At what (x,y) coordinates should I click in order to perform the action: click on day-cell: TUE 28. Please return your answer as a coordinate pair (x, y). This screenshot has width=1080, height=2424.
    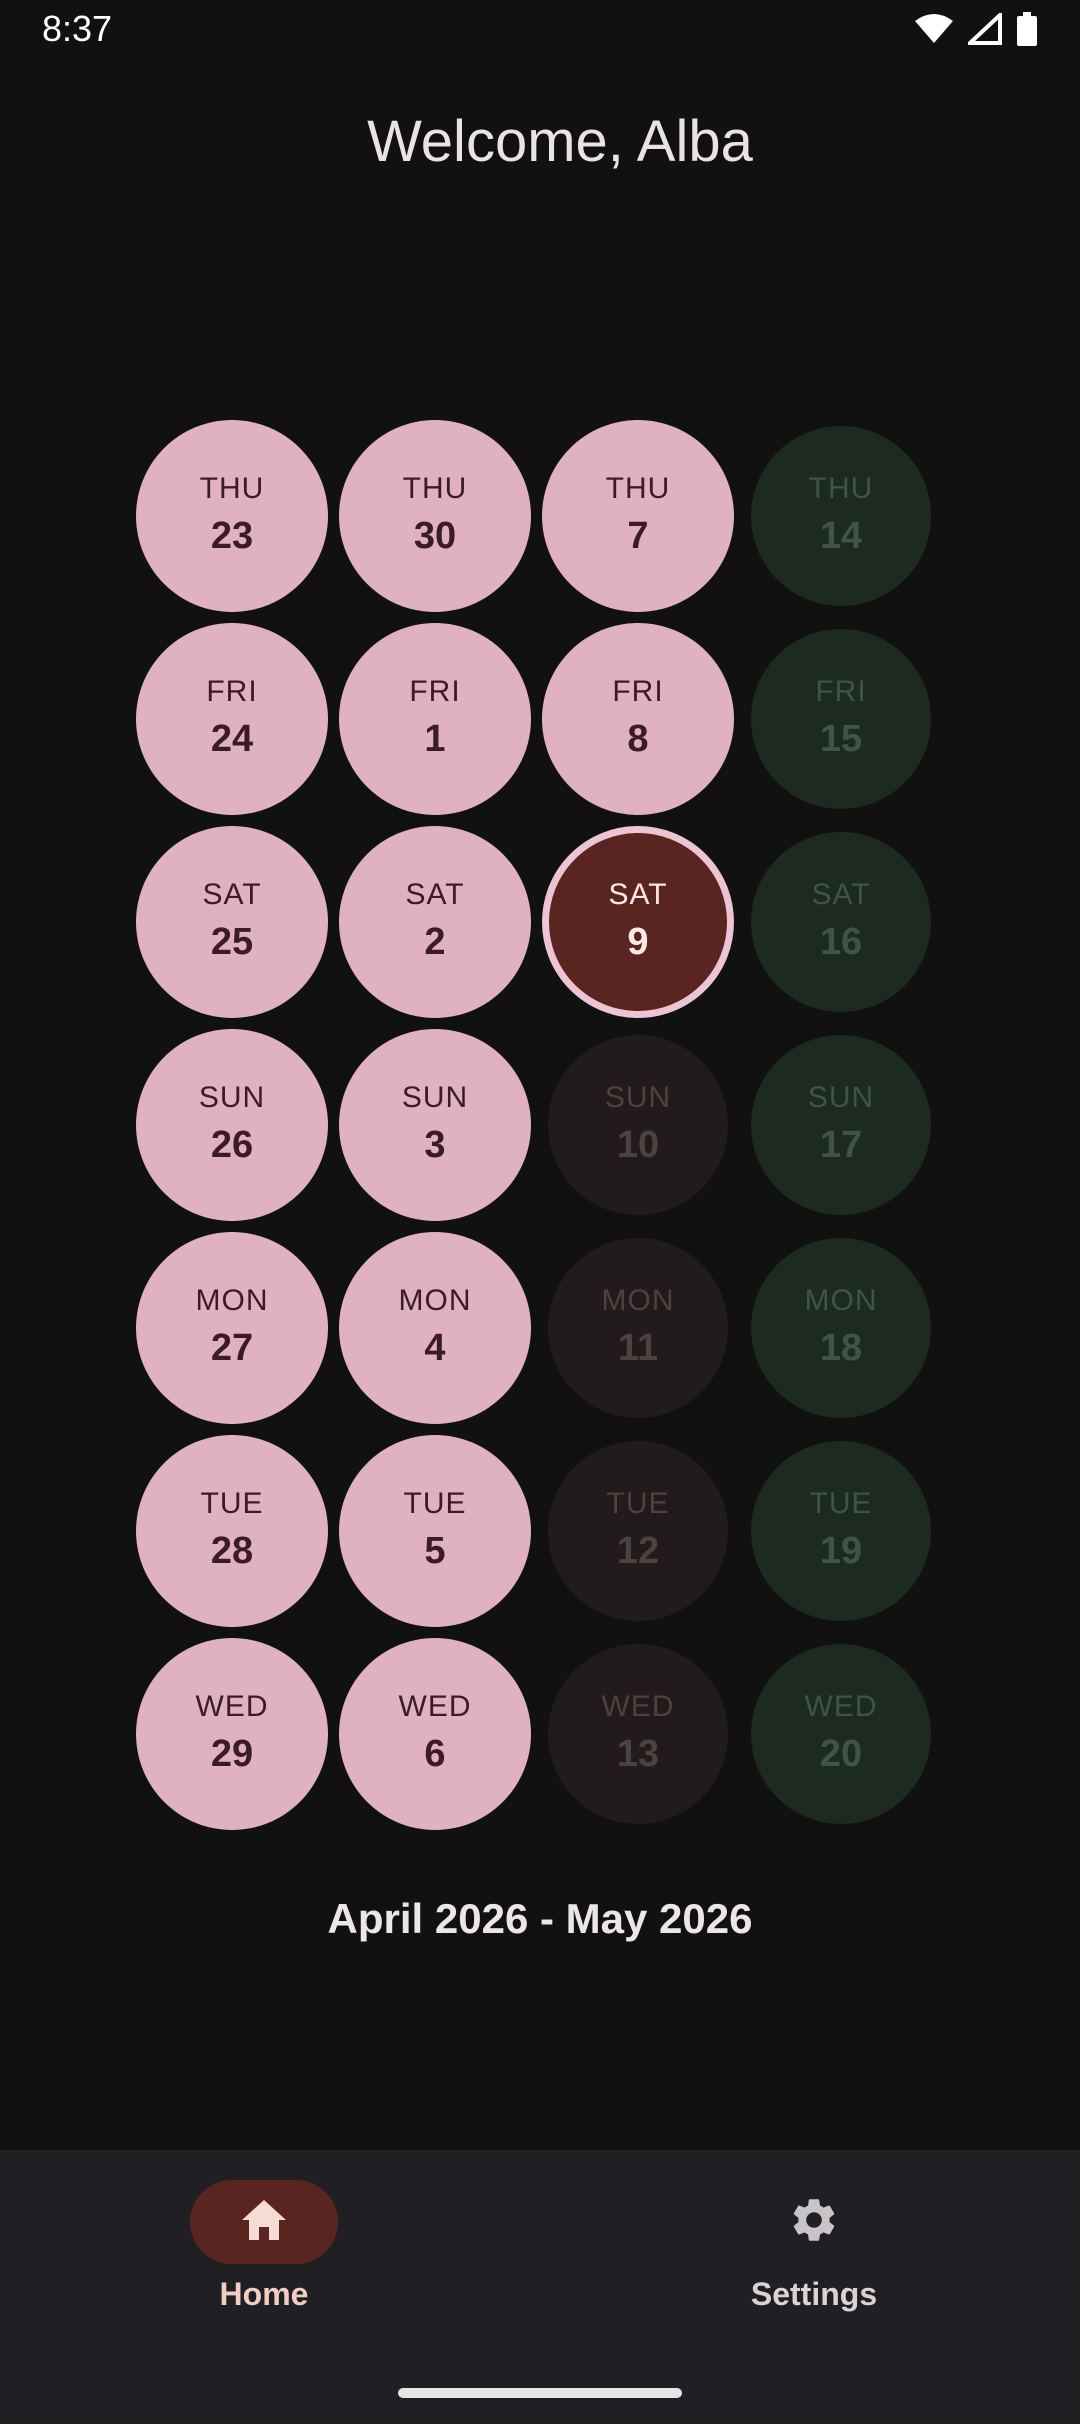
    Looking at the image, I should click on (232, 1531).